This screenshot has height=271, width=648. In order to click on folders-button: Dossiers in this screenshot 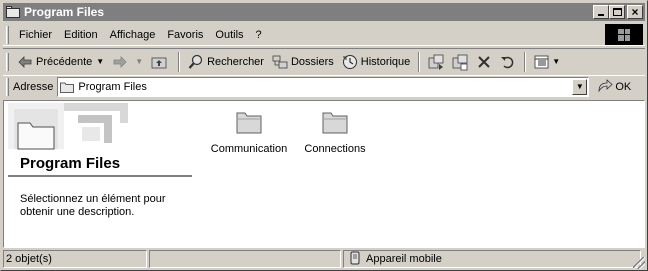, I will do `click(303, 62)`.